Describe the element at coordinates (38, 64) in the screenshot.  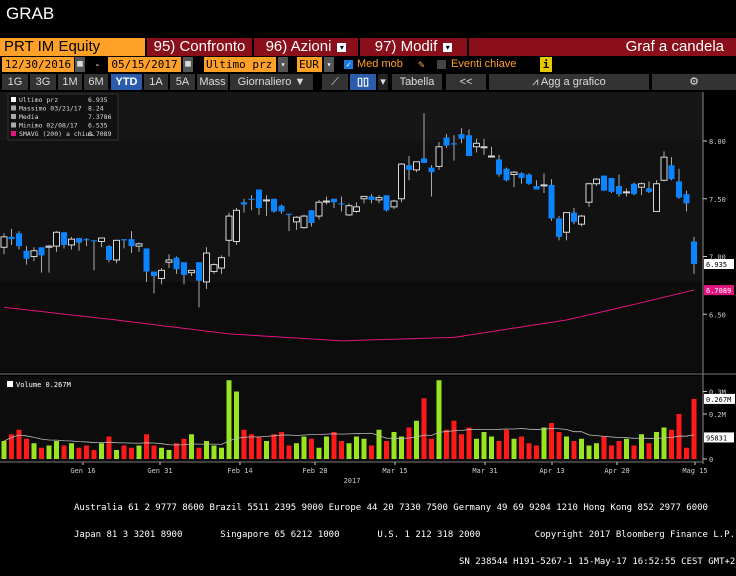
I see `start-date-field: 12/30/2016` at that location.